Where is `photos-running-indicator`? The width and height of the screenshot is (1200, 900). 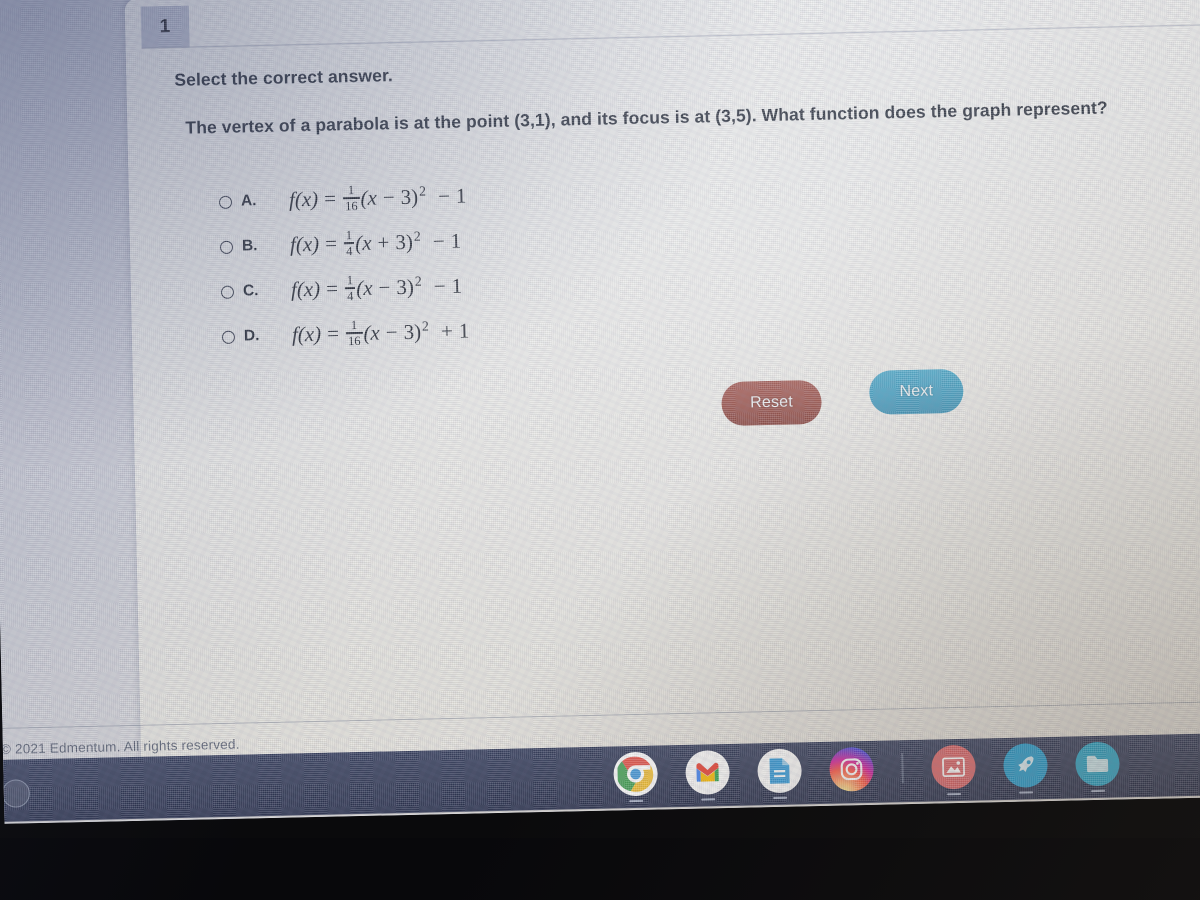
photos-running-indicator is located at coordinates (953, 794).